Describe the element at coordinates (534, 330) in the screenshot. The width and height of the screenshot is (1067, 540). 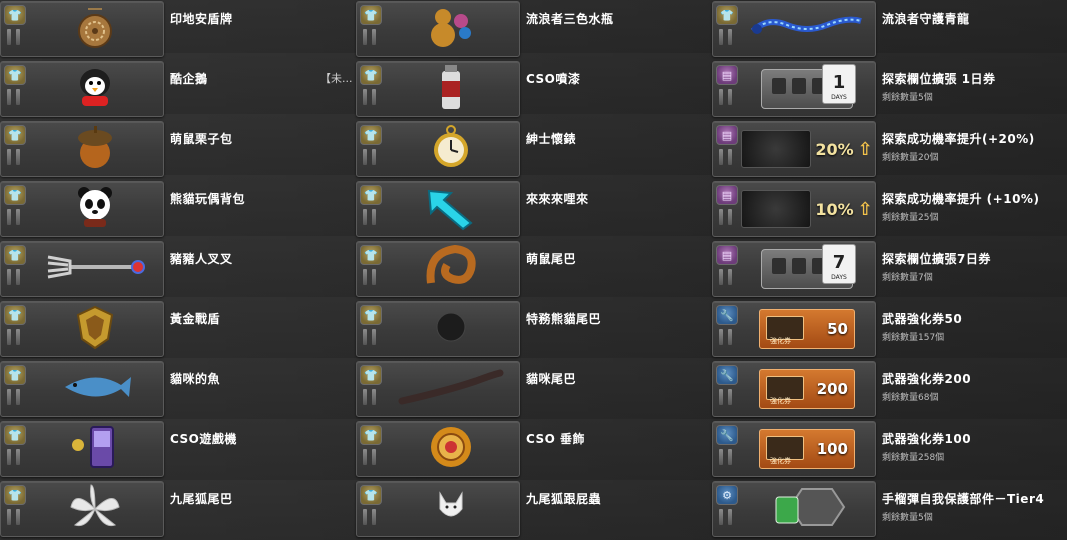
I see `inventory-item: 👕 特務熊貓尾巴` at that location.